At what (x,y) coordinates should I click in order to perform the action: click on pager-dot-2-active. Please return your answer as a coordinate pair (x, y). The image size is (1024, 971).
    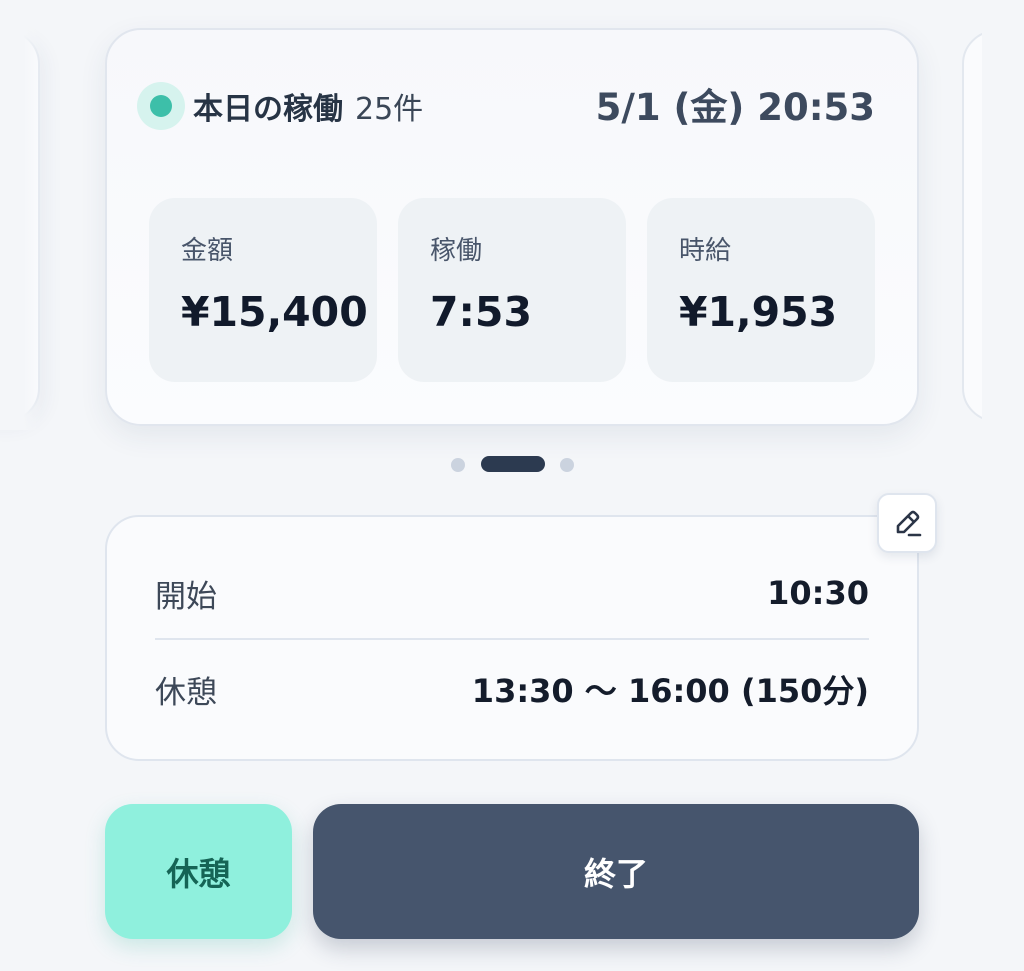
    Looking at the image, I should click on (513, 464).